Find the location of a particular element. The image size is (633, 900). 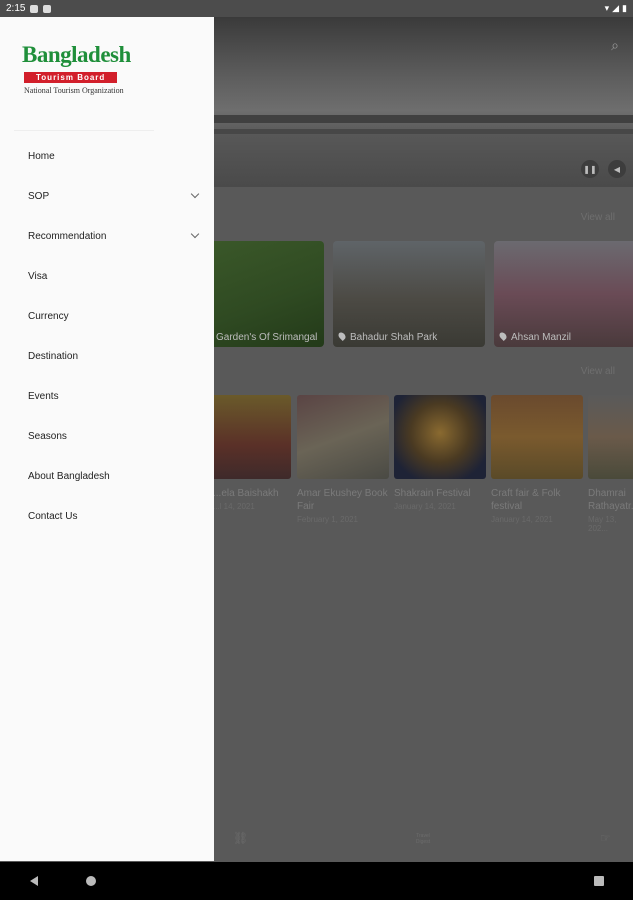

menu-item-currency: Currency is located at coordinates (107, 316).